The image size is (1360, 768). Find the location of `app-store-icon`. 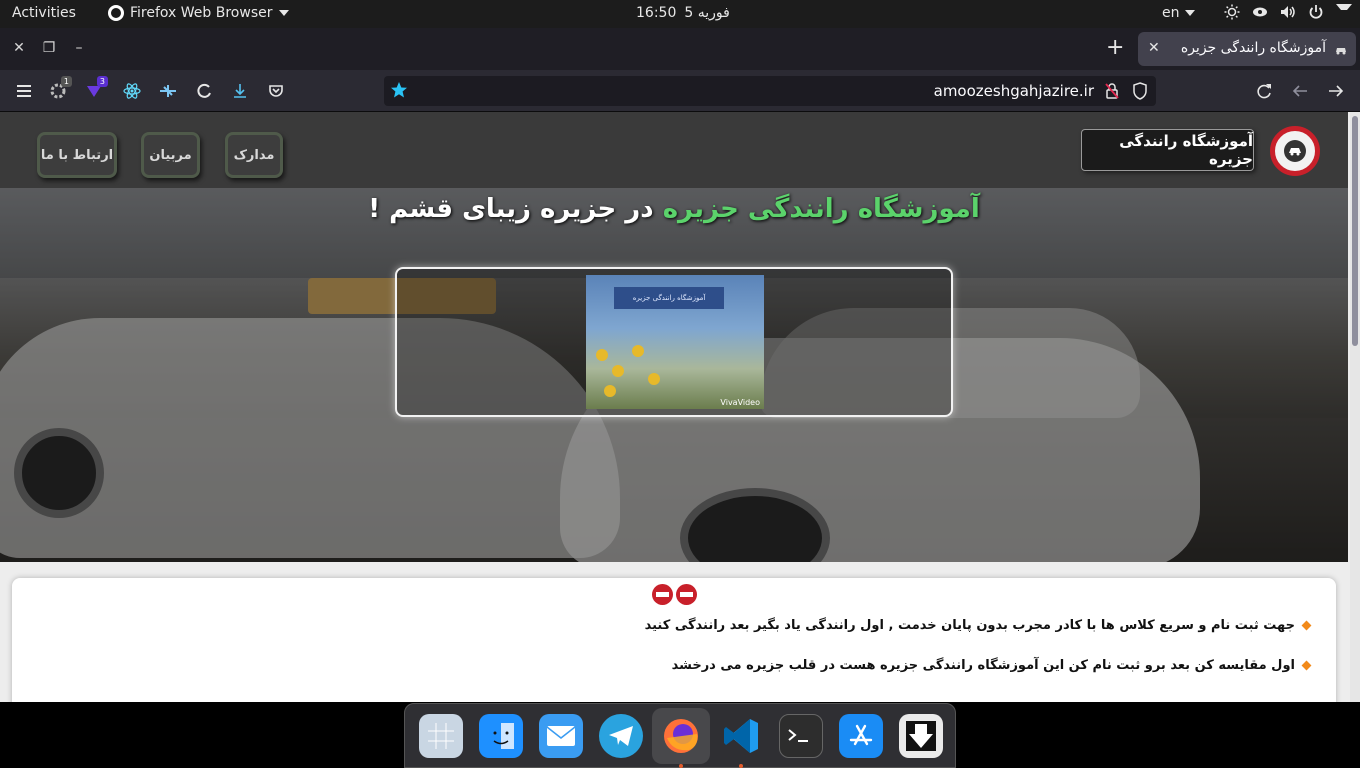

app-store-icon is located at coordinates (861, 736).